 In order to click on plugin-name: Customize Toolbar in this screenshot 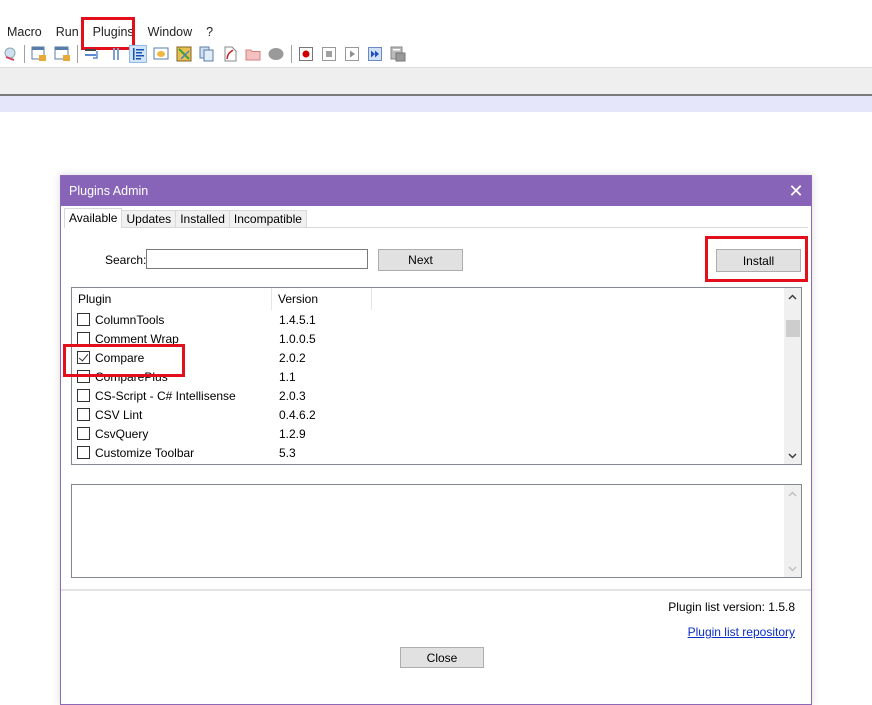, I will do `click(145, 452)`.